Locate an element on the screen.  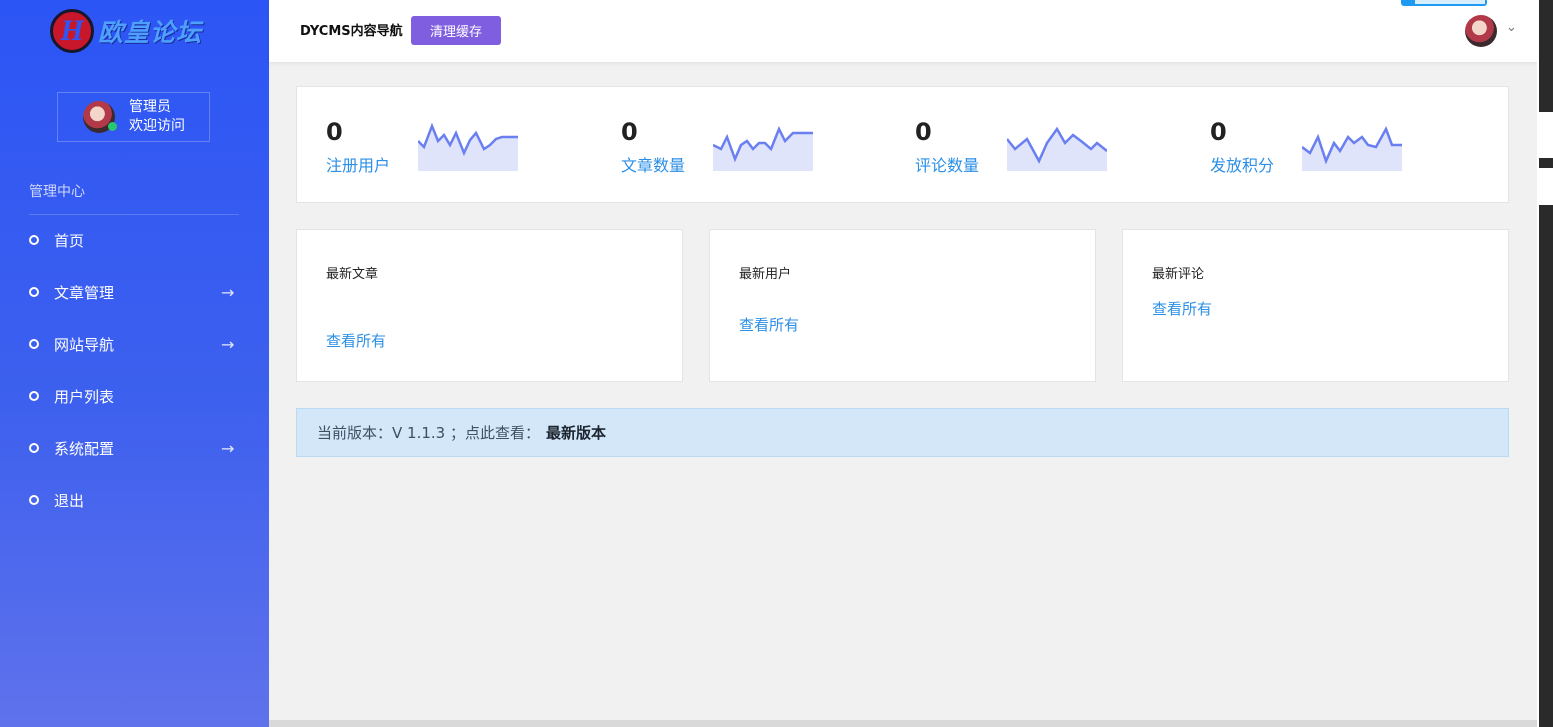
card-latest-comments: 最新评论 查看所有 is located at coordinates (1315, 305).